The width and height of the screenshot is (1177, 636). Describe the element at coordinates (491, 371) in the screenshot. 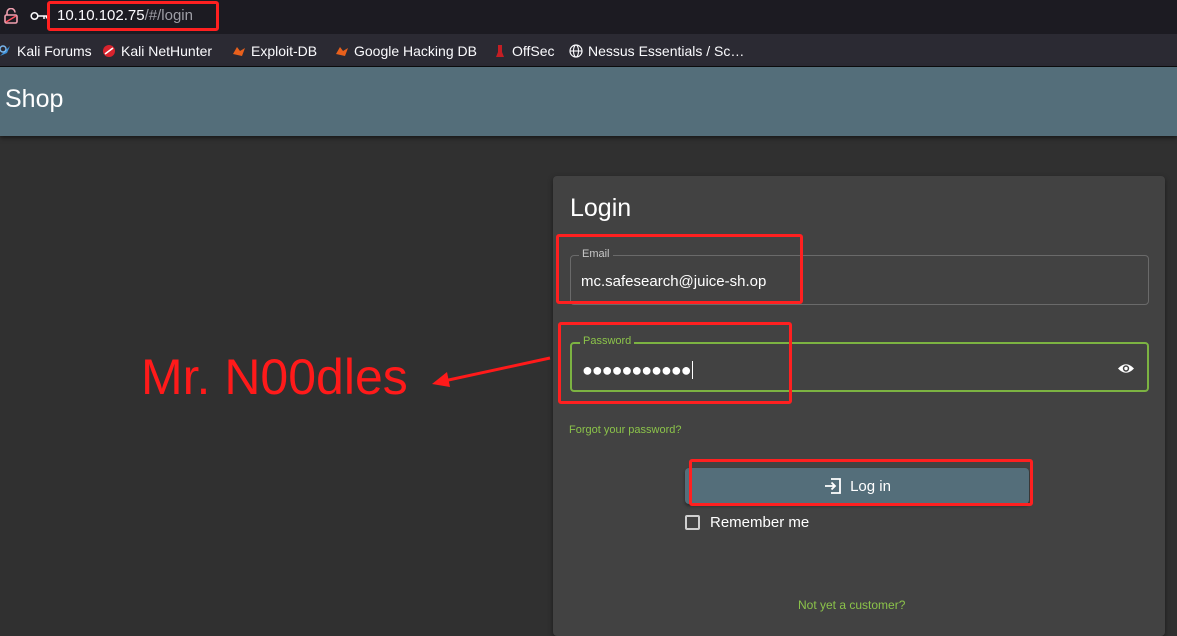

I see `annotation-arrow` at that location.